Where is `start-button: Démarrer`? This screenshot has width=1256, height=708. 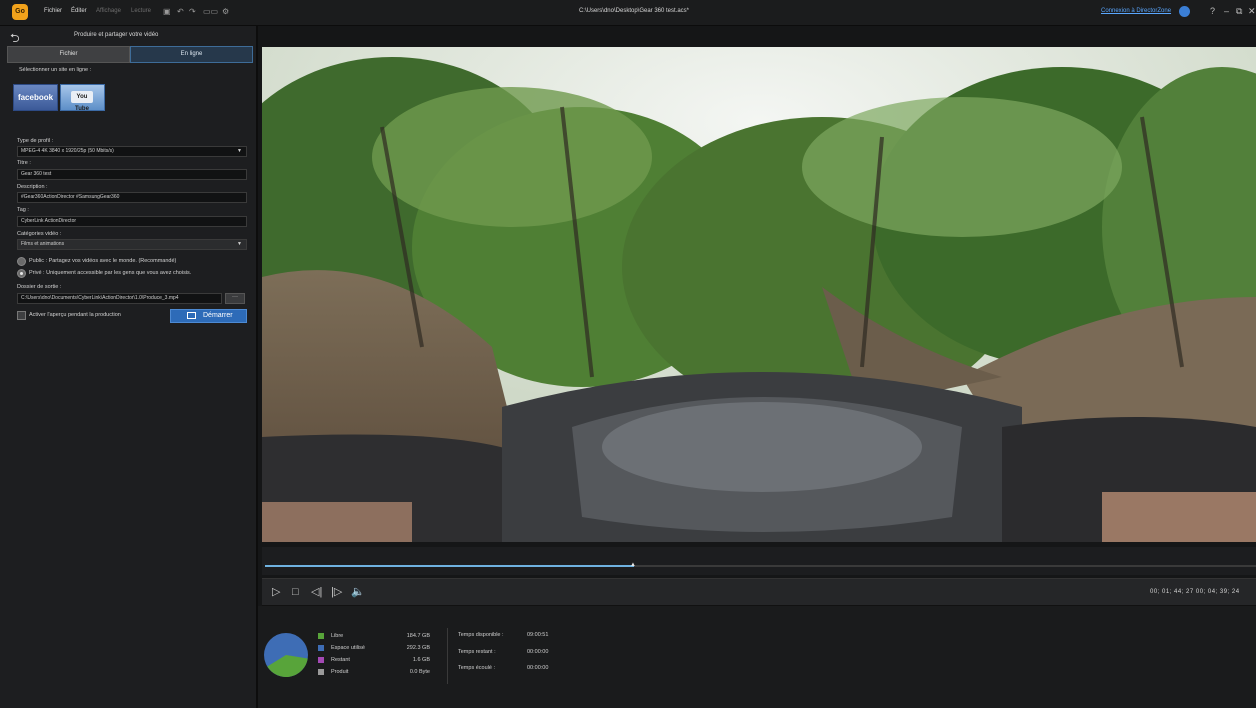
start-button: Démarrer is located at coordinates (208, 316).